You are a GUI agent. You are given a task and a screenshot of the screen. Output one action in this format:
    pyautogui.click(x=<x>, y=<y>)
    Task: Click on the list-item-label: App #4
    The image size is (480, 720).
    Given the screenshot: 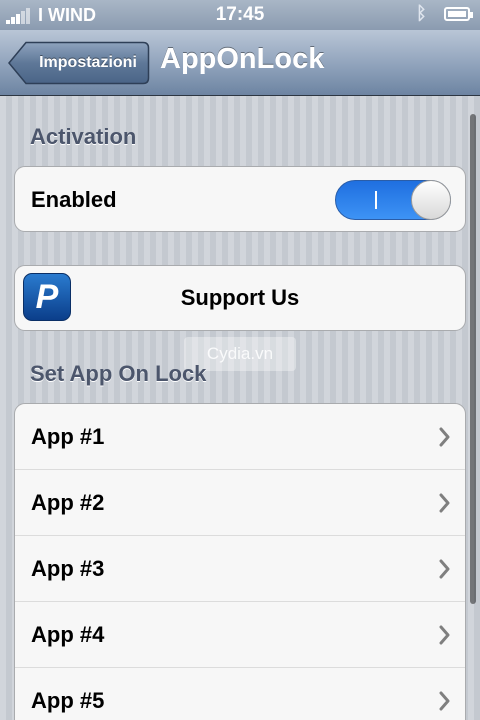 What is the action you would take?
    pyautogui.click(x=68, y=634)
    